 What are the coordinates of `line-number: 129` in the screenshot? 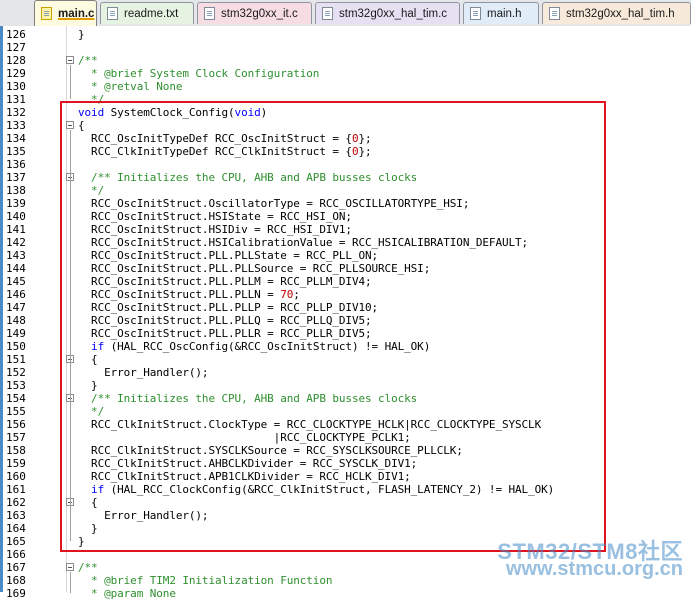 It's located at (16, 73).